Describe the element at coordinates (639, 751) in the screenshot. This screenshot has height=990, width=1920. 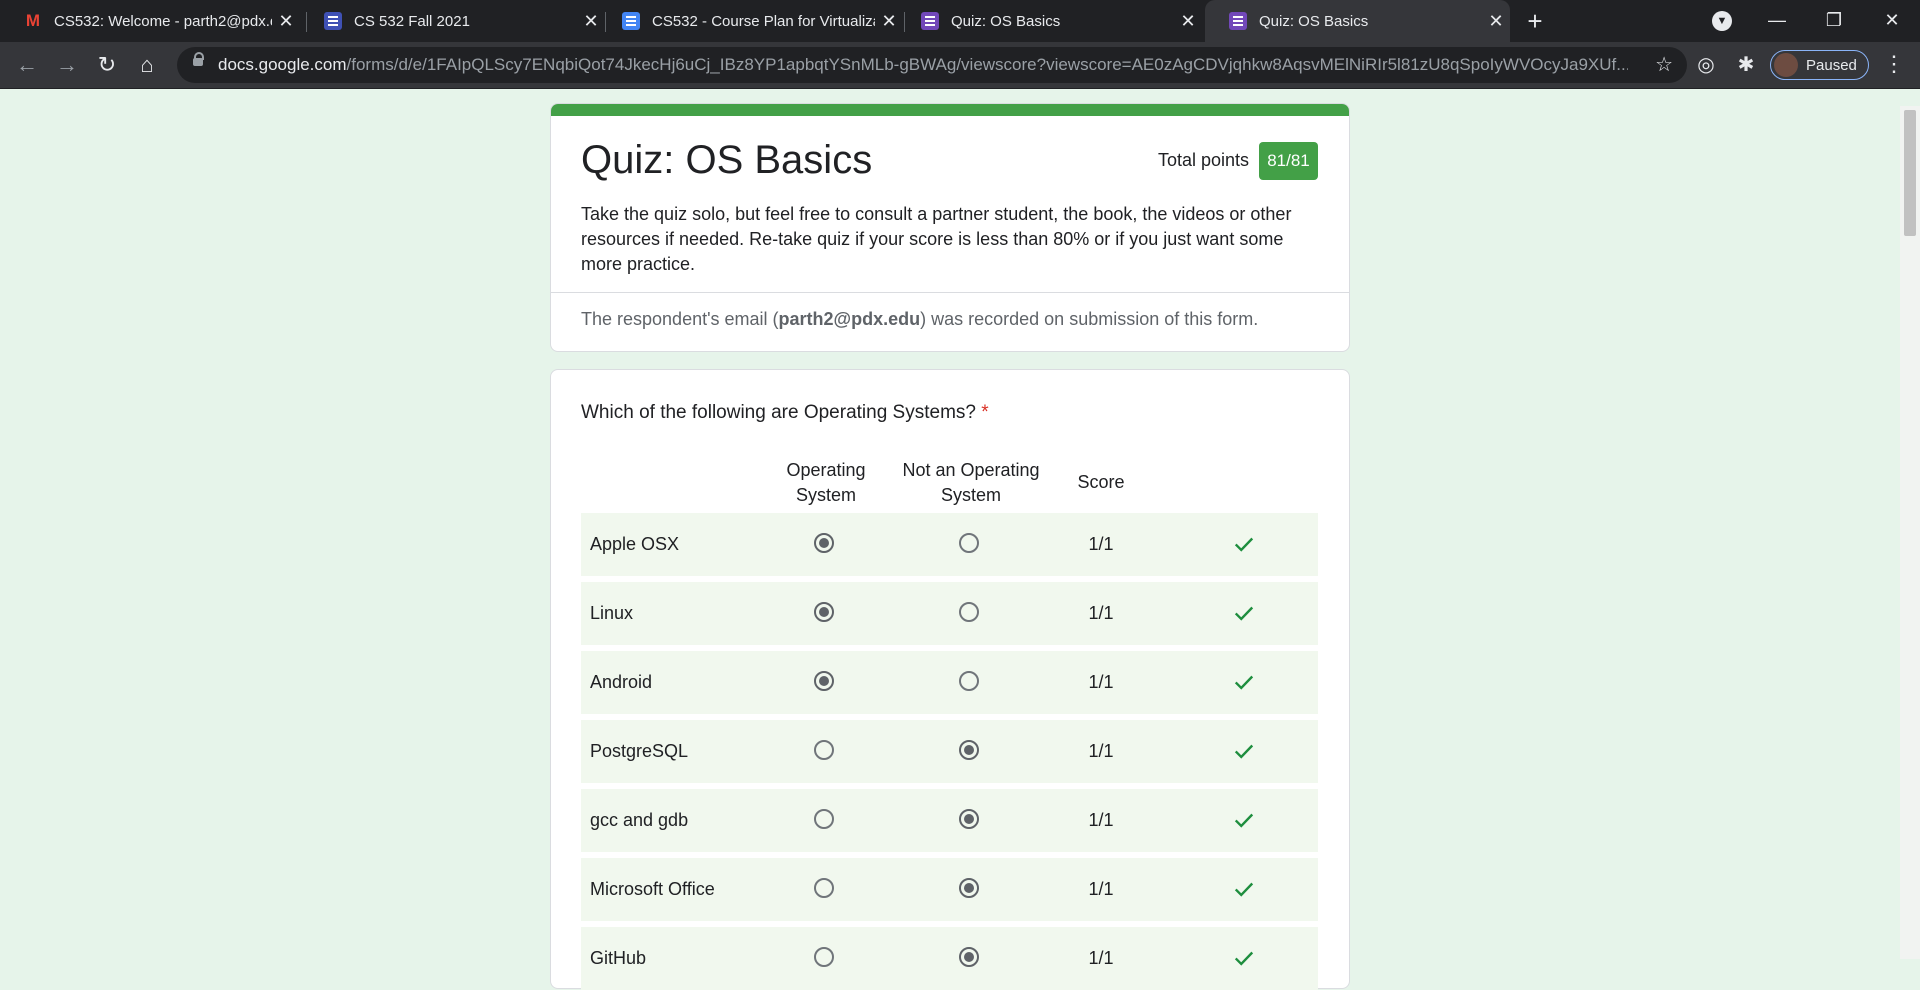
I see `row-label: PostgreSQL` at that location.